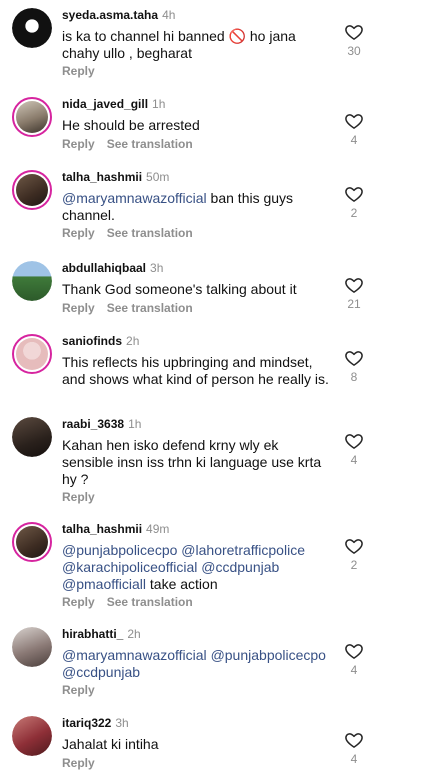 This screenshot has height=772, width=430. Describe the element at coordinates (92, 634) in the screenshot. I see `username-link: hirabhatti_` at that location.